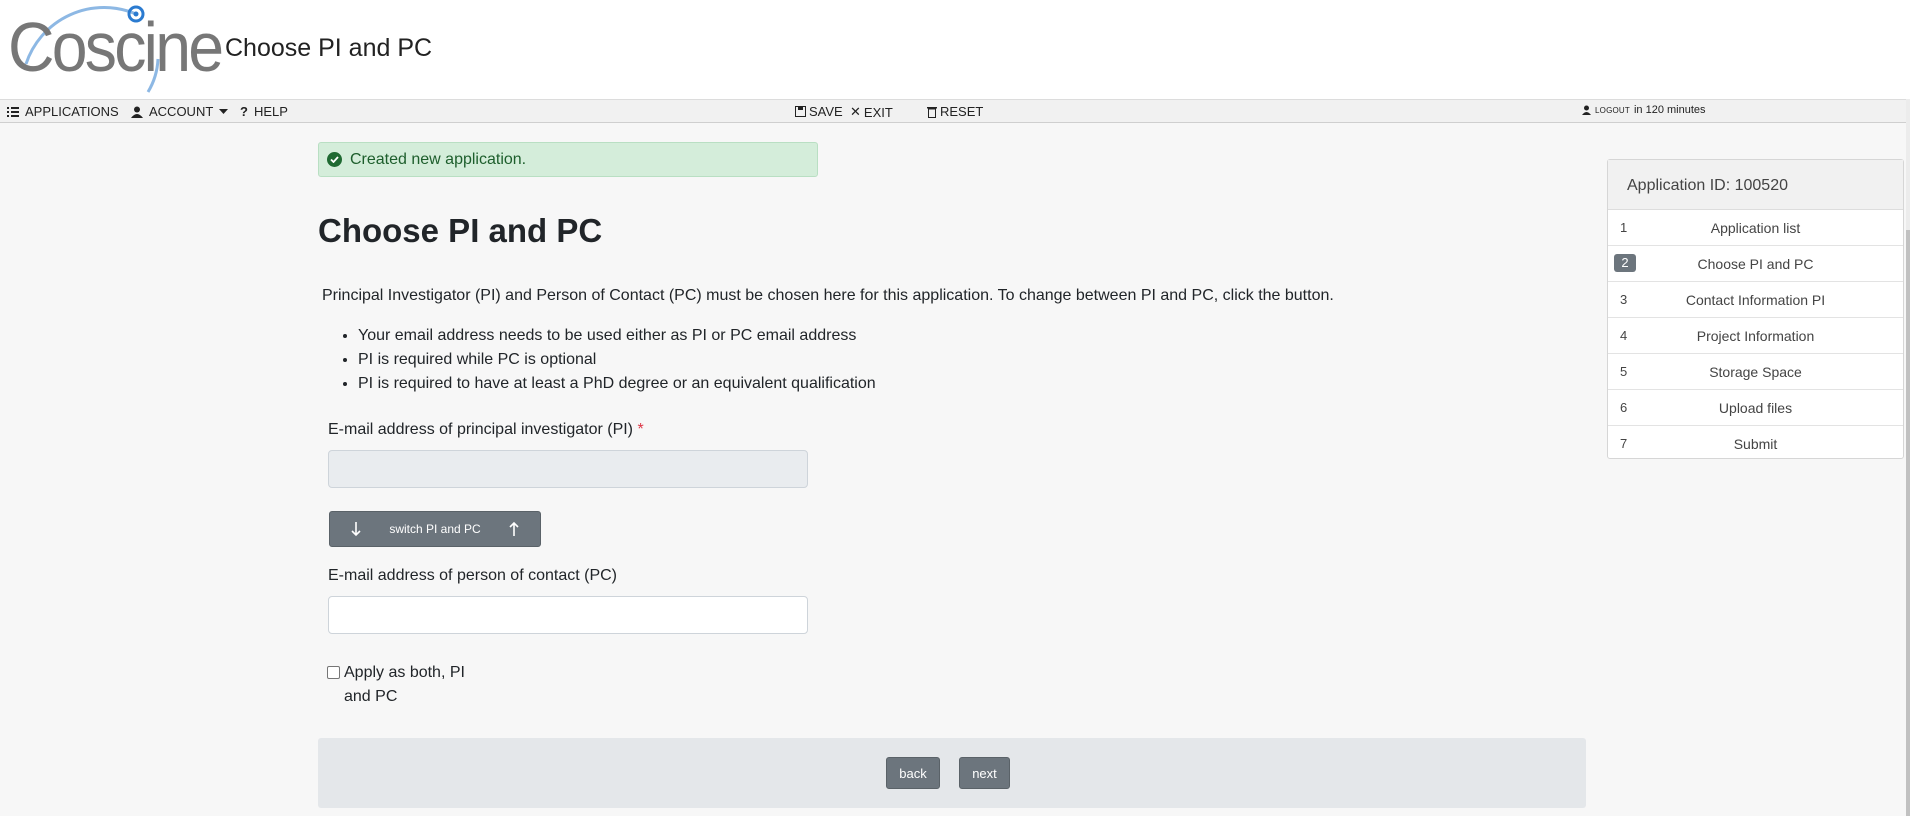 This screenshot has width=1910, height=816. I want to click on applications-label: APPLICATIONS, so click(72, 111).